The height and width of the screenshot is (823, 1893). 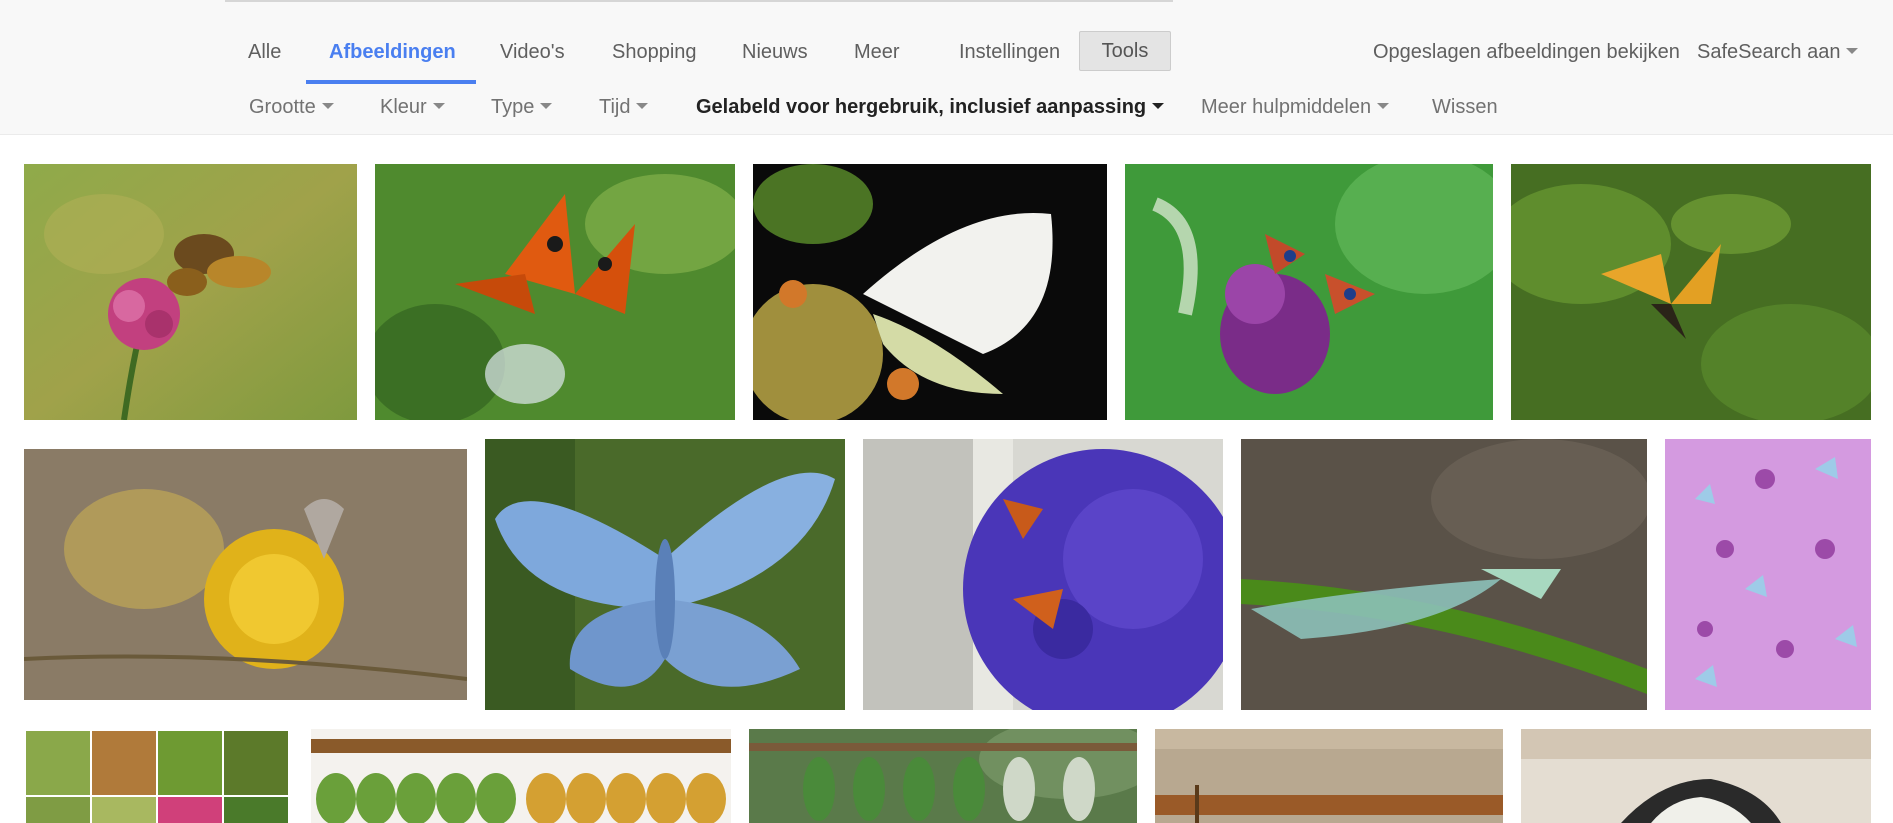 I want to click on image-lacewing, so click(x=1444, y=574).